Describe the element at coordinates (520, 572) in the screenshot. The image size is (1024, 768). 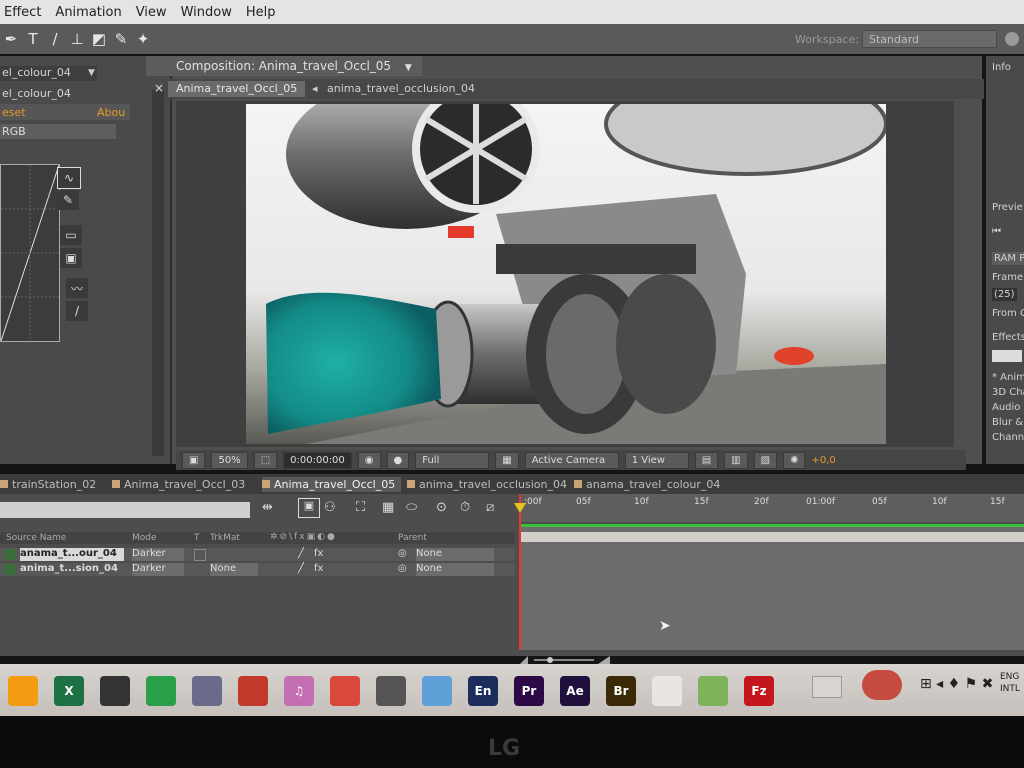
I see `current-time-indicator` at that location.